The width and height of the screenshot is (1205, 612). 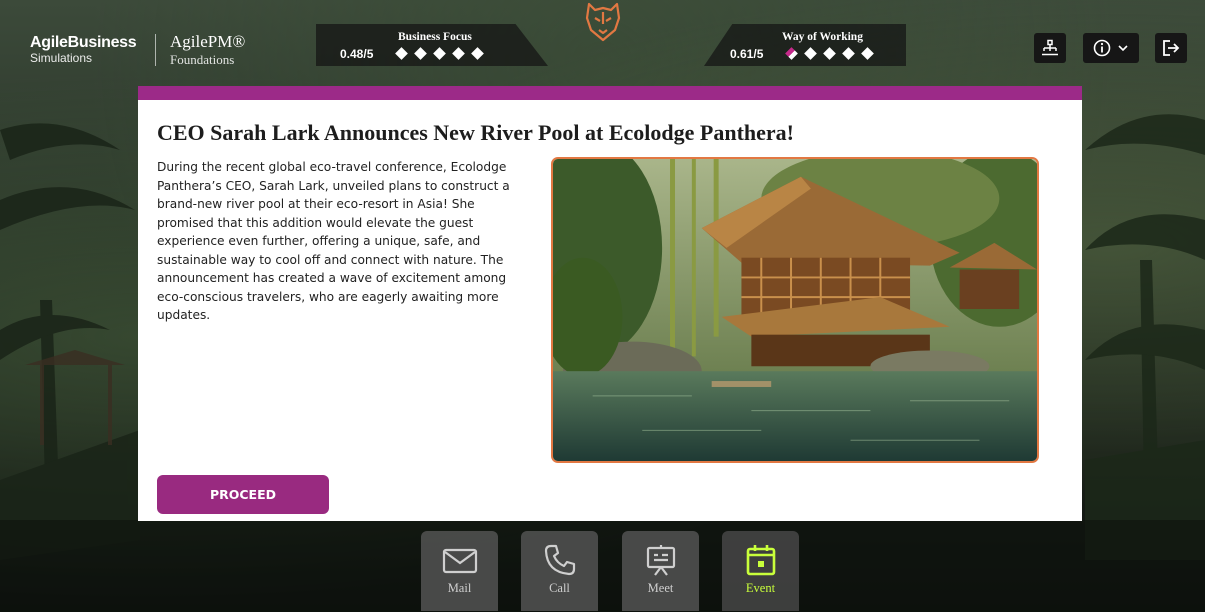 I want to click on info-icon, so click(x=1102, y=48).